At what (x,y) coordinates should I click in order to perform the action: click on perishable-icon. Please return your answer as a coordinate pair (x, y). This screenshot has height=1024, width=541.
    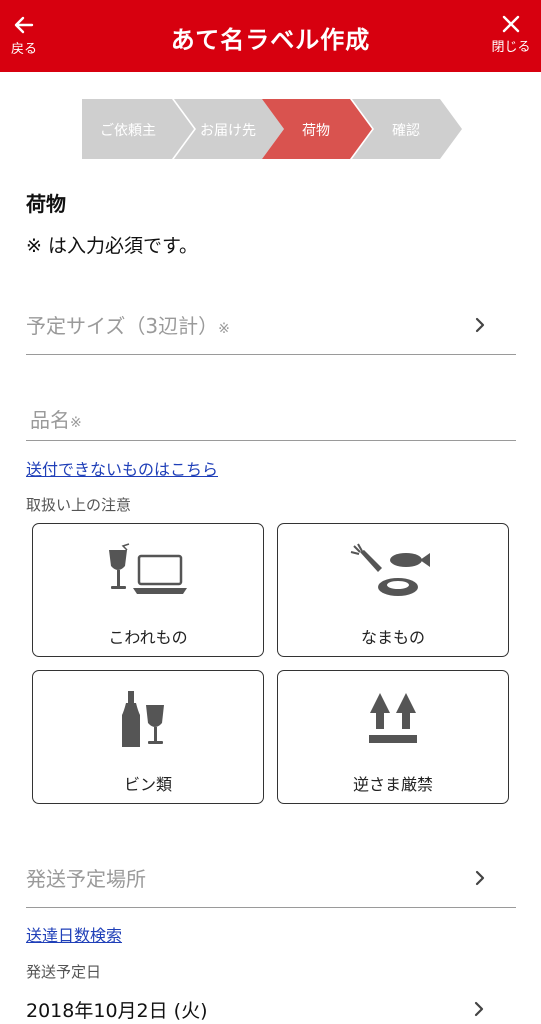
    Looking at the image, I should click on (390, 569).